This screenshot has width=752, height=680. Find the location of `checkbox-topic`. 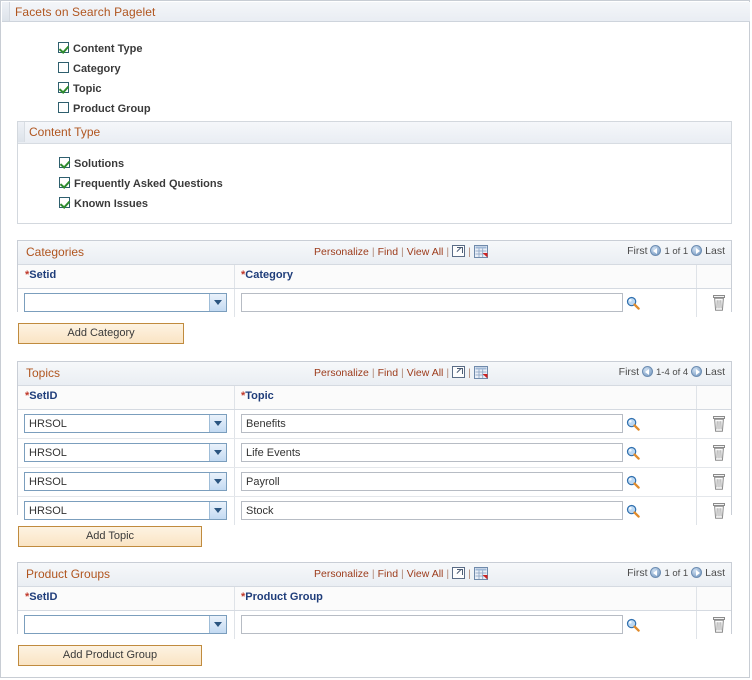

checkbox-topic is located at coordinates (63, 87).